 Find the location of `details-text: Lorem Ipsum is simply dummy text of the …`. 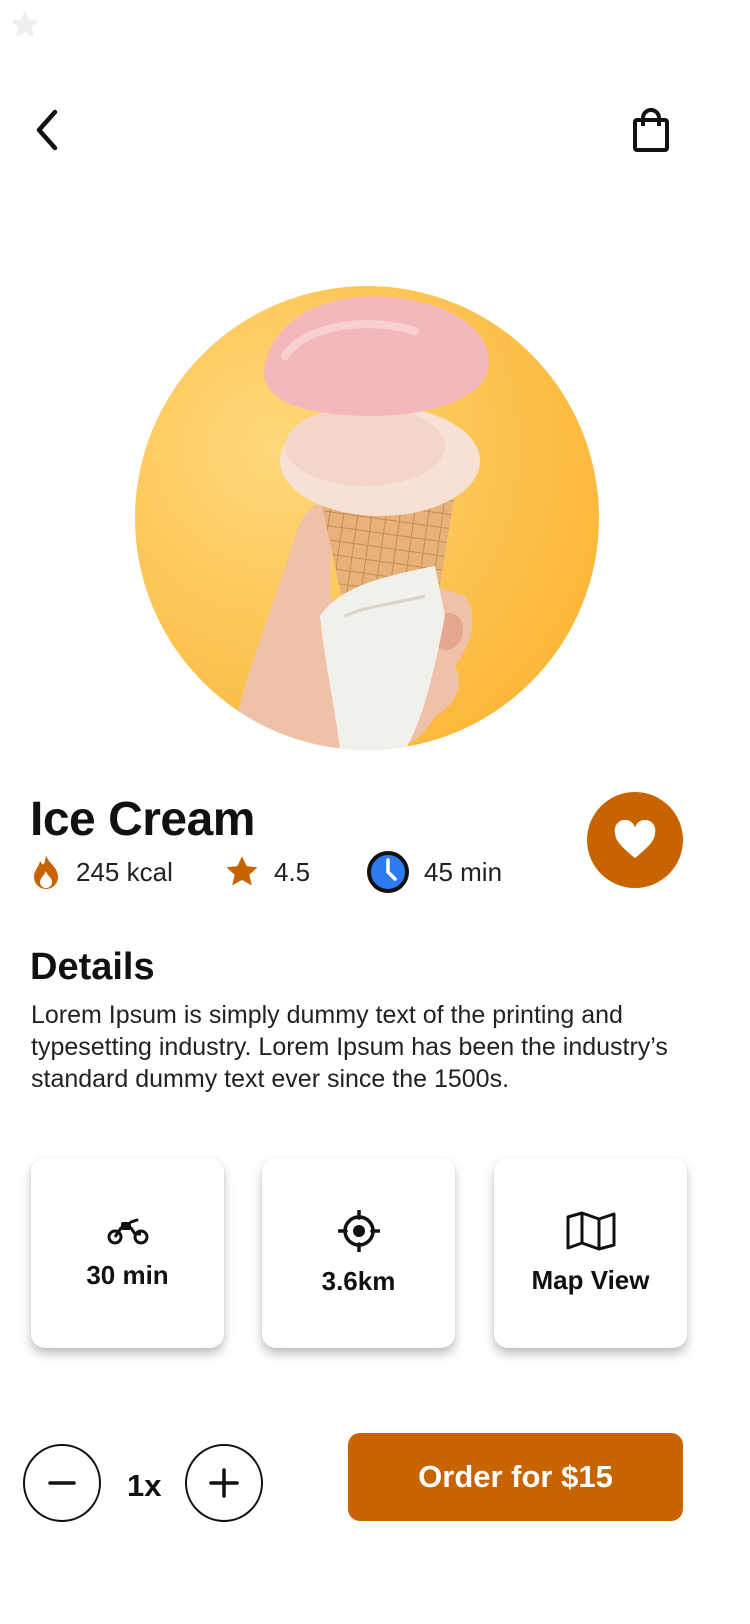

details-text: Lorem Ipsum is simply dummy text of the … is located at coordinates (349, 1047).